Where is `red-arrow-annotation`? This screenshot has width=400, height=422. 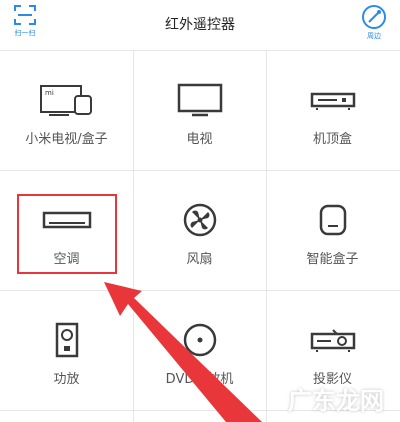 red-arrow-annotation is located at coordinates (183, 352).